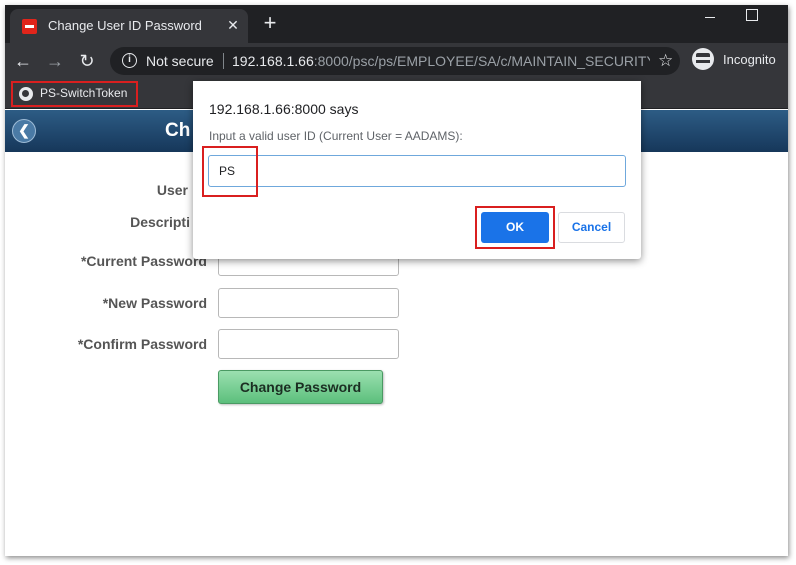  I want to click on page-back-button: ❮, so click(24, 131).